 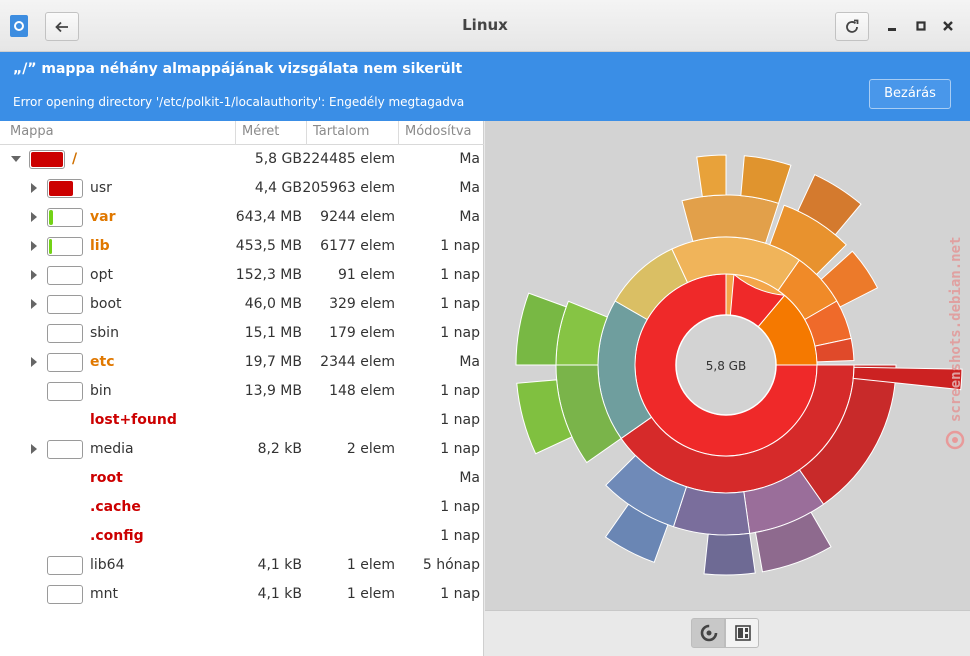 I want to click on folder-name: etc, so click(x=102, y=362).